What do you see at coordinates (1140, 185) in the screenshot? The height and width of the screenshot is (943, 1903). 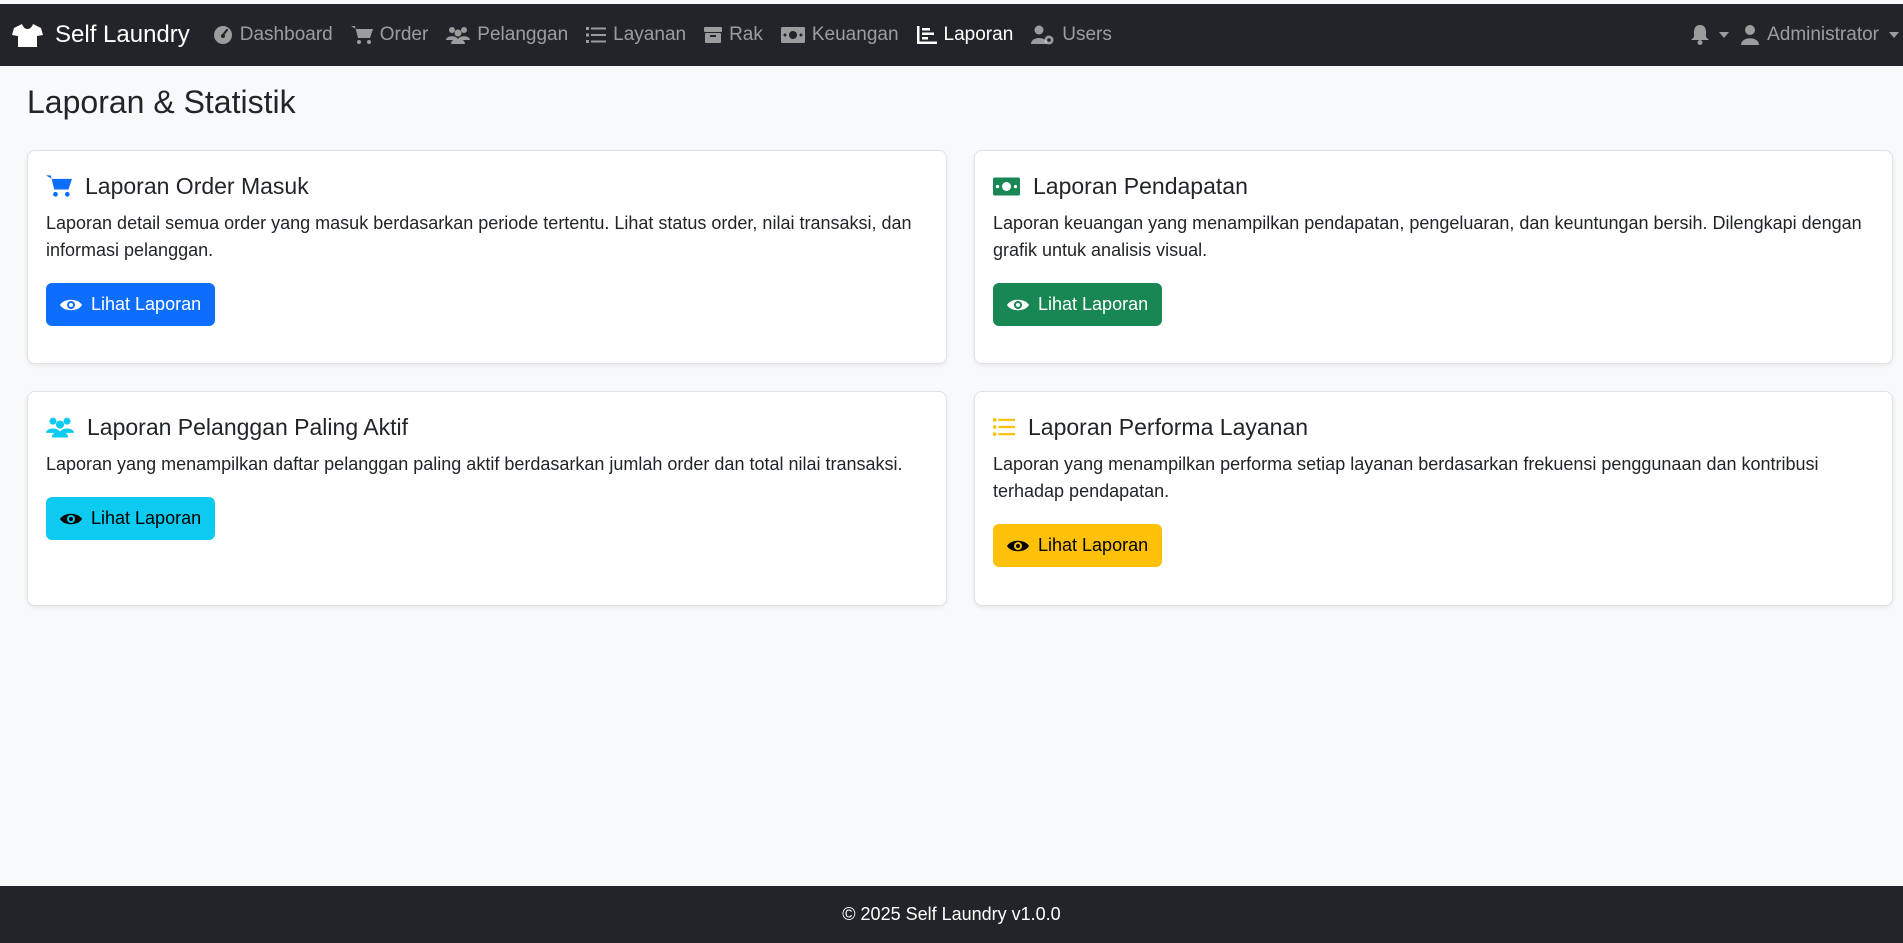 I see `card-title: Laporan Pendapatan` at bounding box center [1140, 185].